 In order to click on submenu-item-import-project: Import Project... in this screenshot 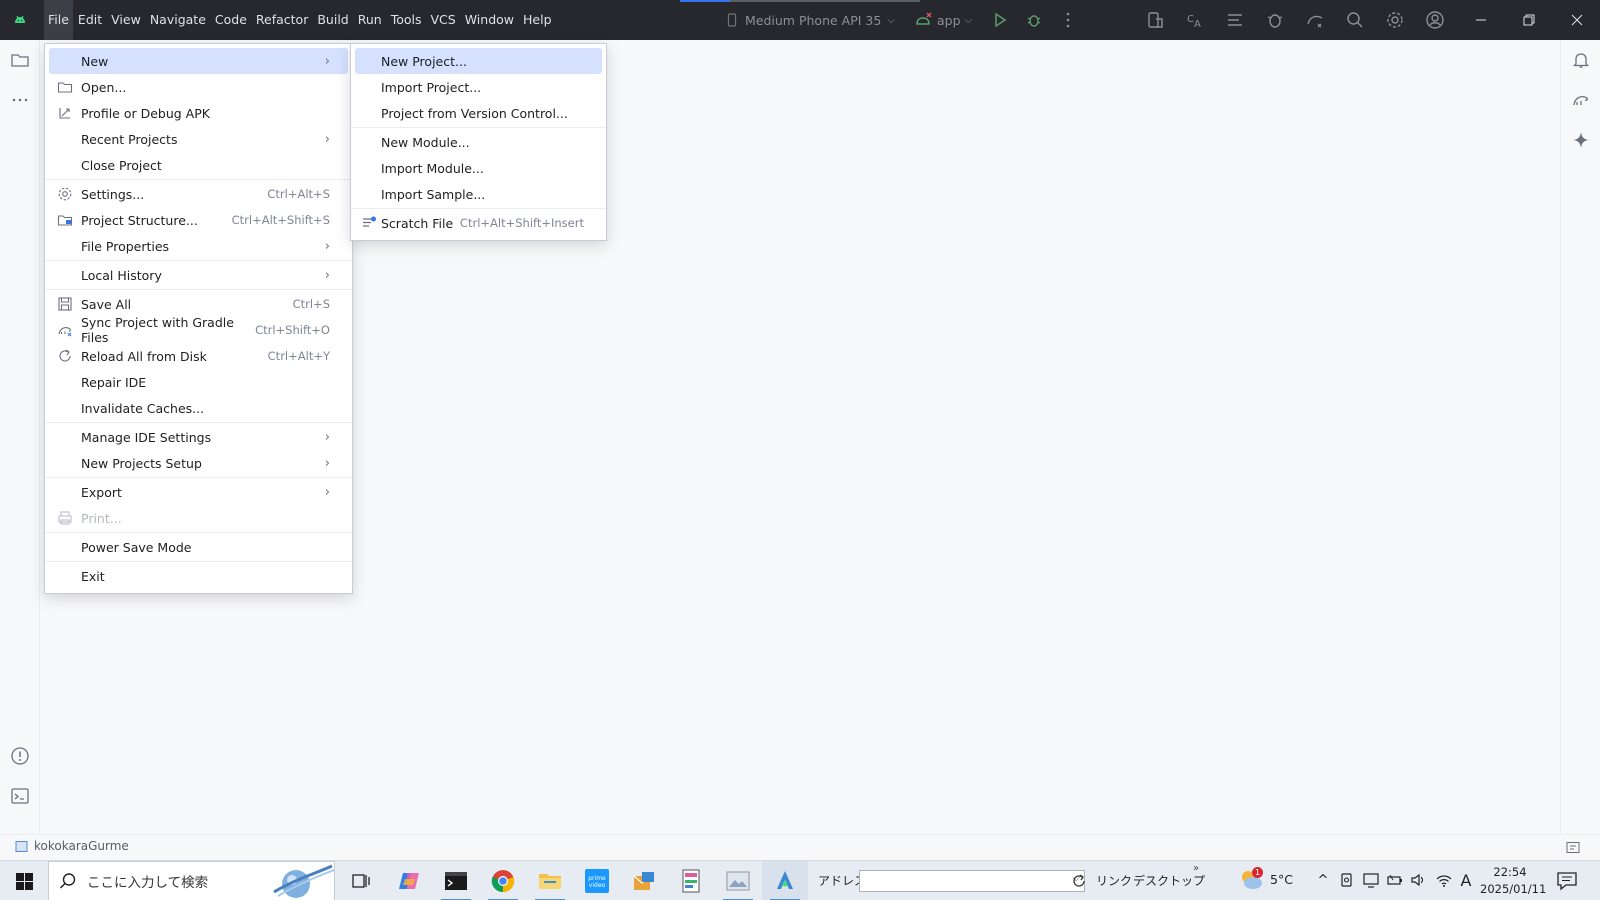, I will do `click(478, 87)`.